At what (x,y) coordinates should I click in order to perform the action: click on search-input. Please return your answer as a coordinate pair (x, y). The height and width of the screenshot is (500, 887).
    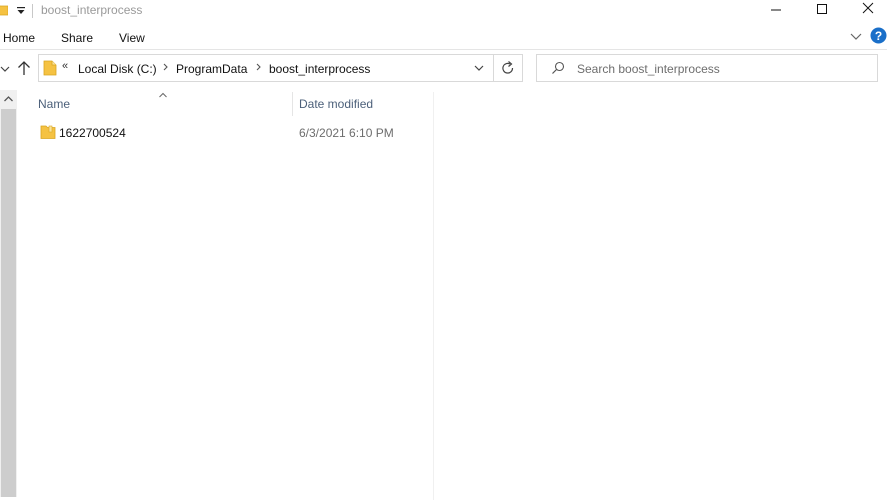
    Looking at the image, I should click on (722, 69).